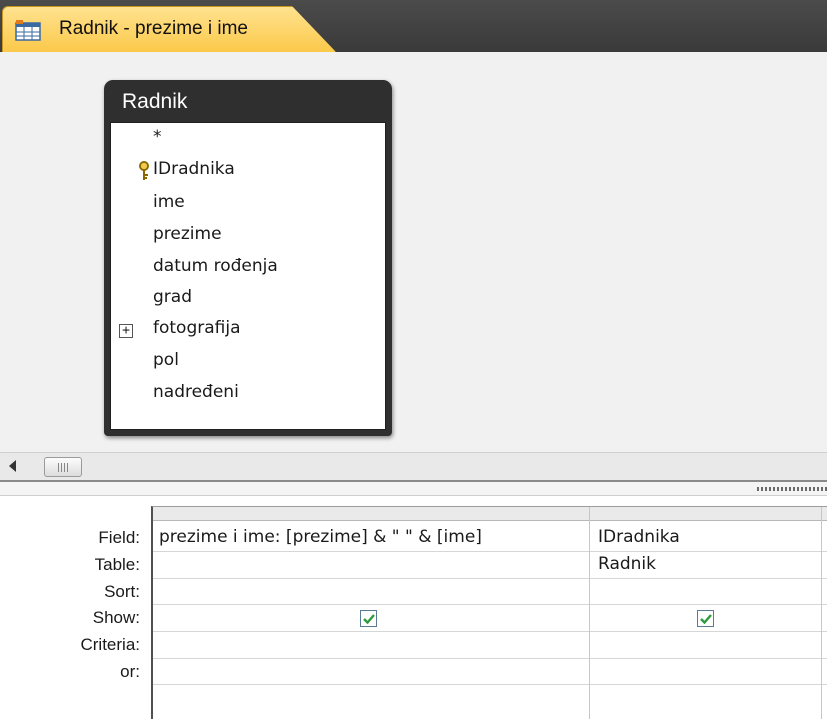  I want to click on row-label-criteria: Criteria:, so click(110, 644).